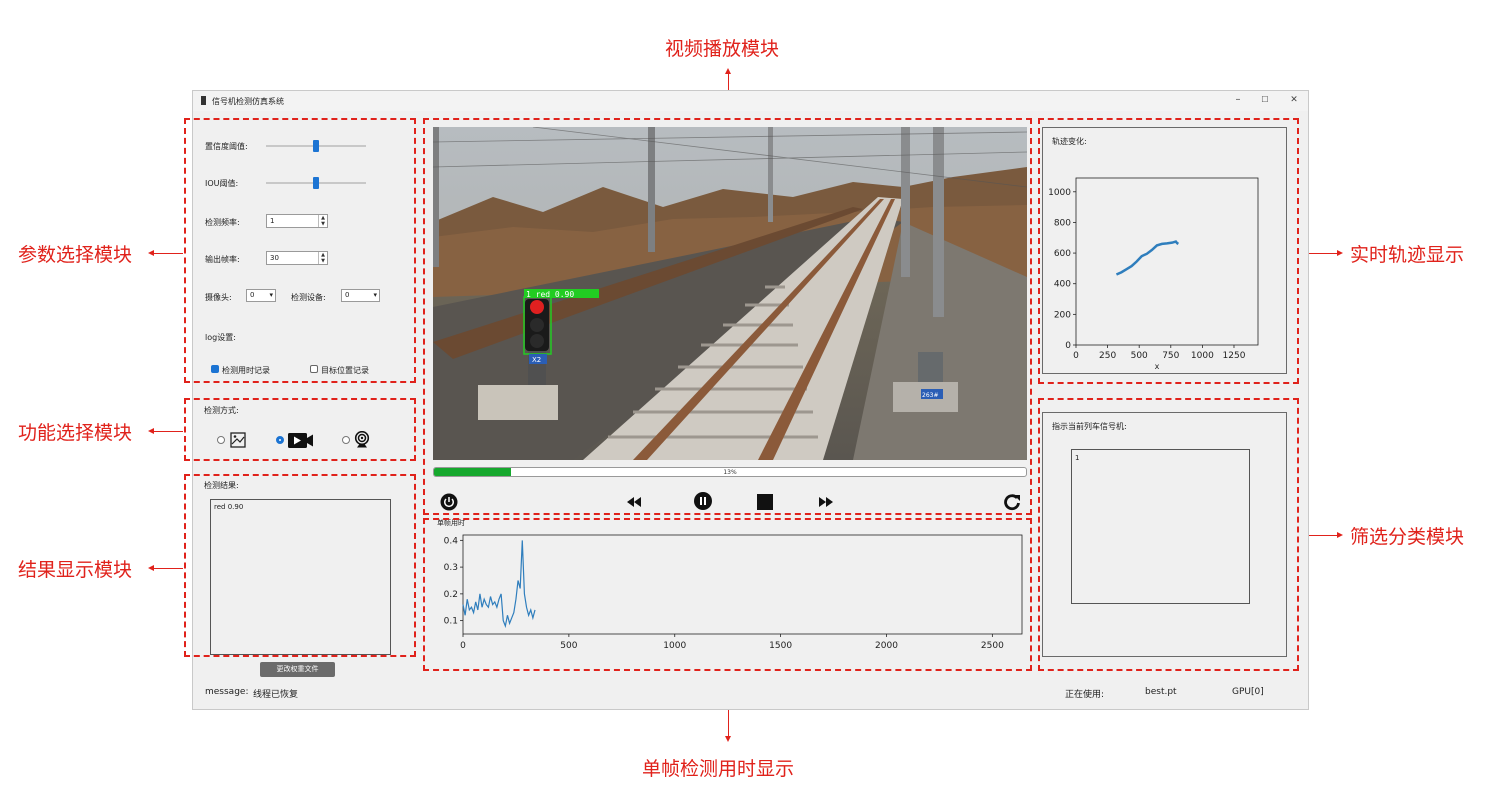 The height and width of the screenshot is (793, 1487). I want to click on annotation-video-module: 视频播放模块, so click(722, 49).